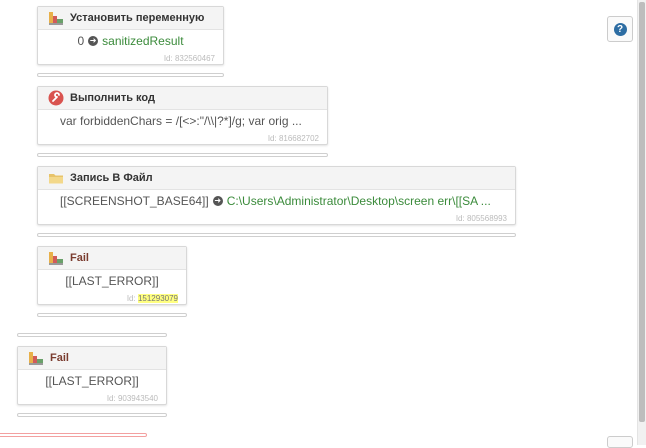 This screenshot has width=646, height=448. Describe the element at coordinates (73, 435) in the screenshot. I see `drop-target-connector` at that location.